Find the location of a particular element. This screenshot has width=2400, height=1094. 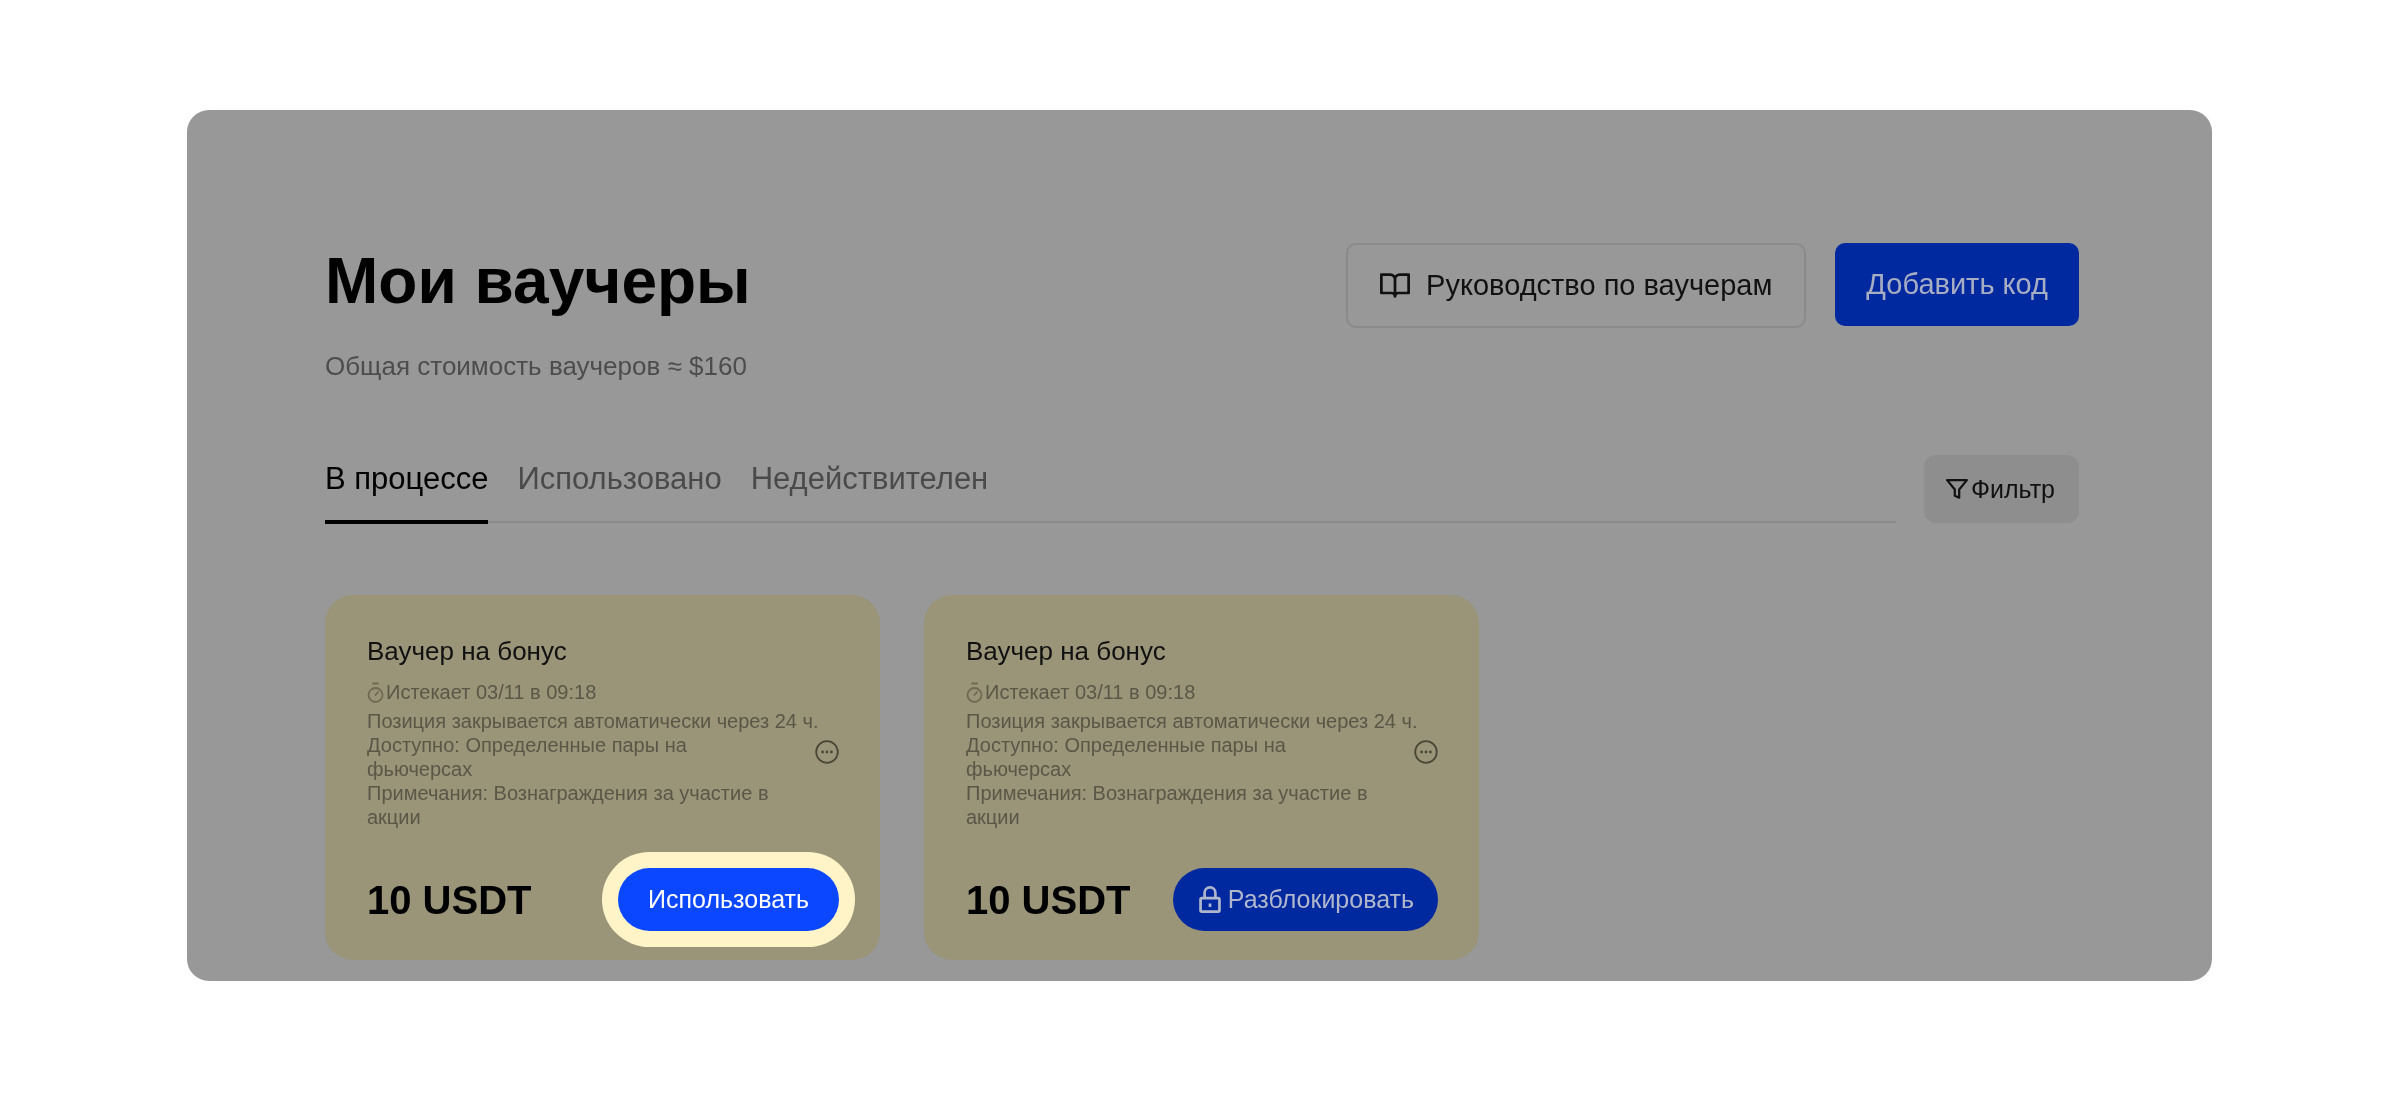

tab: Использовано is located at coordinates (619, 492).